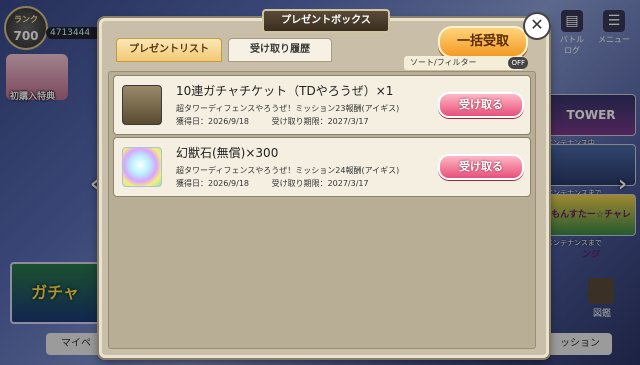  What do you see at coordinates (483, 42) in the screenshot?
I see `bulk-receive-button: 一括受取` at bounding box center [483, 42].